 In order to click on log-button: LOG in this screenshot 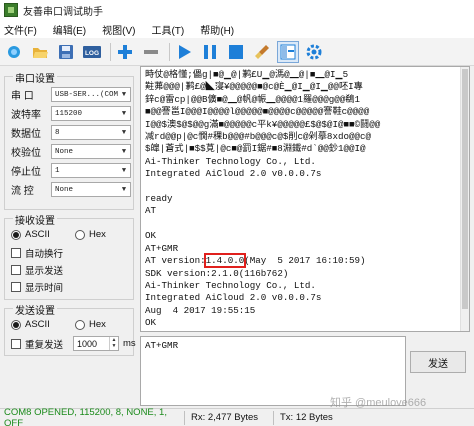, I will do `click(92, 52)`.